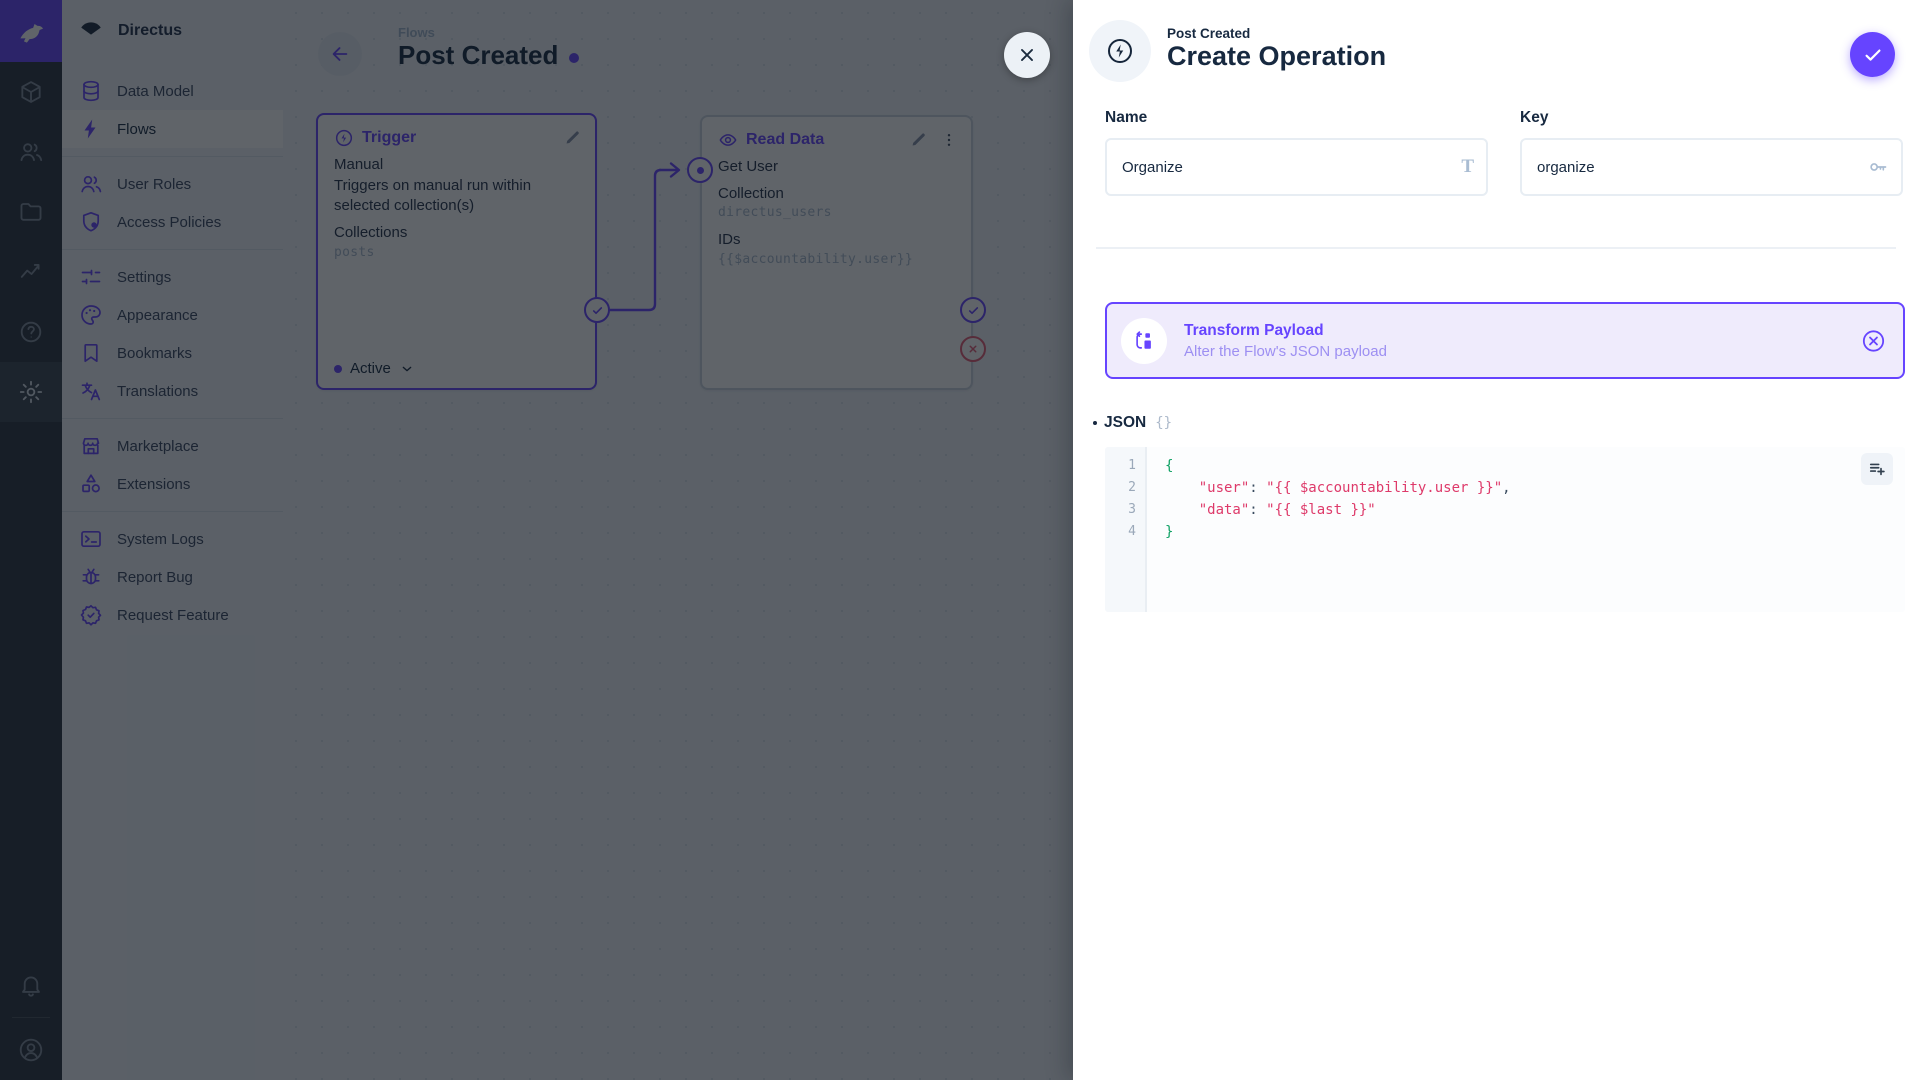  What do you see at coordinates (1132, 531) in the screenshot?
I see `line-number: 4` at bounding box center [1132, 531].